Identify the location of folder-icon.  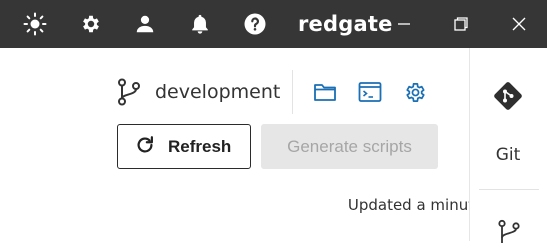
(325, 92).